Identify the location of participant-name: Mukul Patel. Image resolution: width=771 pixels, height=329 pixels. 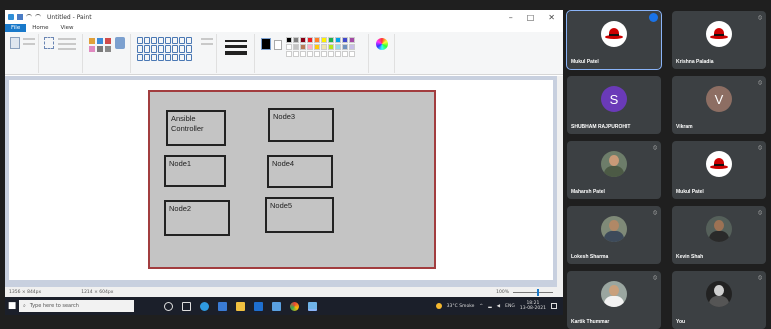
(585, 62).